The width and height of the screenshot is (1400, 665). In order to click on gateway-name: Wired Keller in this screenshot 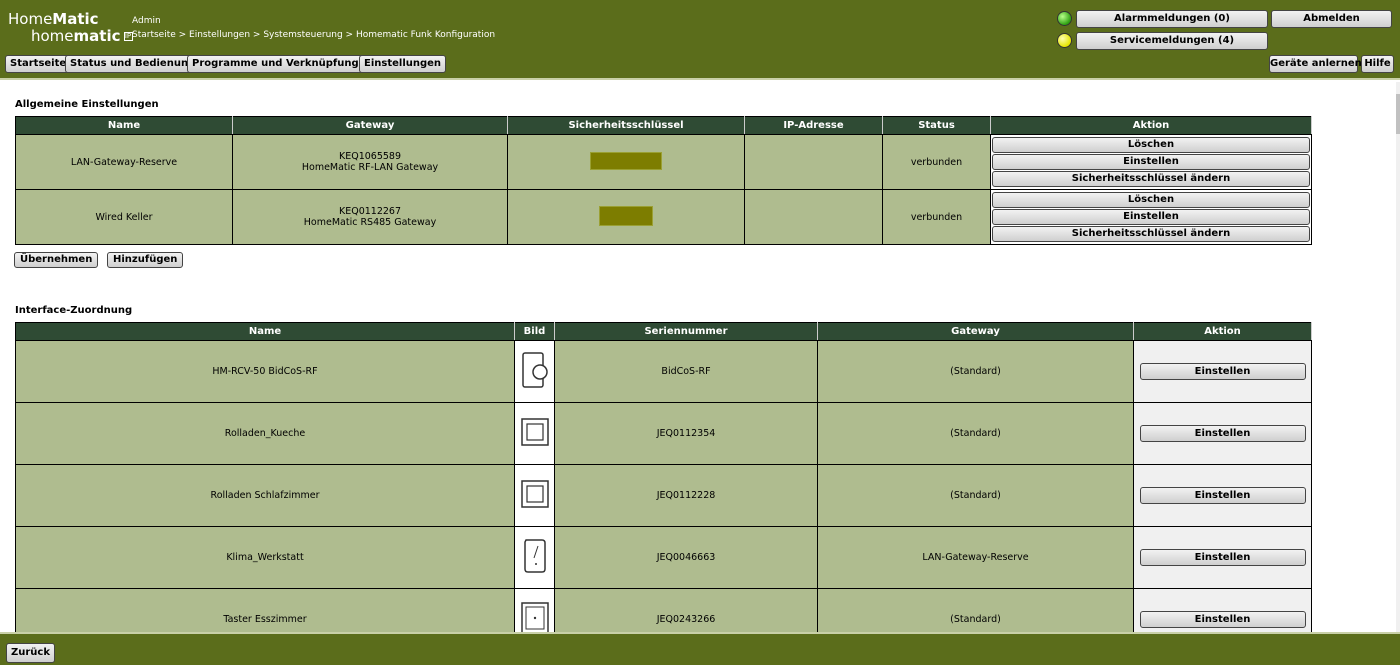, I will do `click(124, 217)`.